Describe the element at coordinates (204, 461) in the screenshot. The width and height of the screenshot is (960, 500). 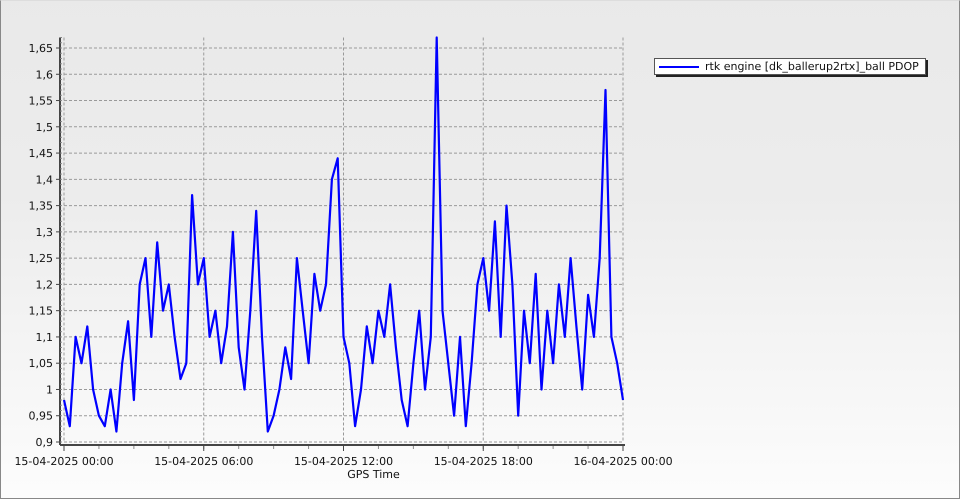
I see `x-tick-label: 15-04-2025 06:00` at that location.